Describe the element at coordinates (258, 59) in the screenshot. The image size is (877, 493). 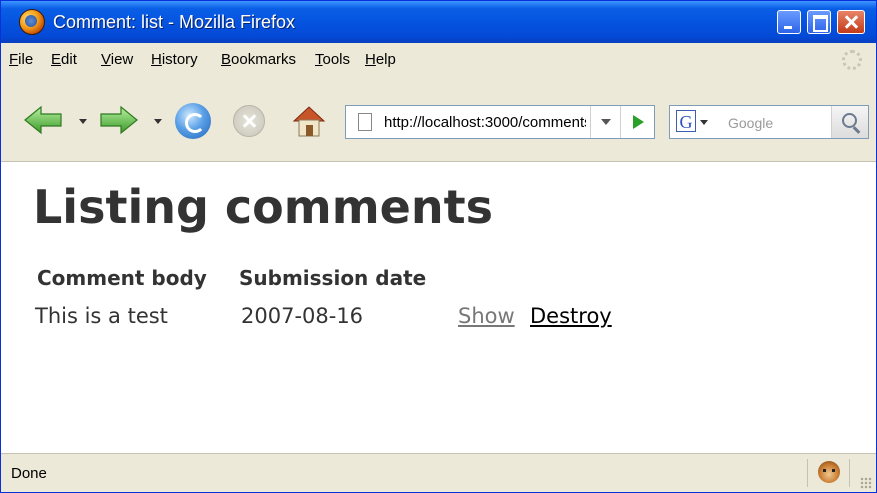
I see `menu-bookmarks: Bookmarks` at that location.